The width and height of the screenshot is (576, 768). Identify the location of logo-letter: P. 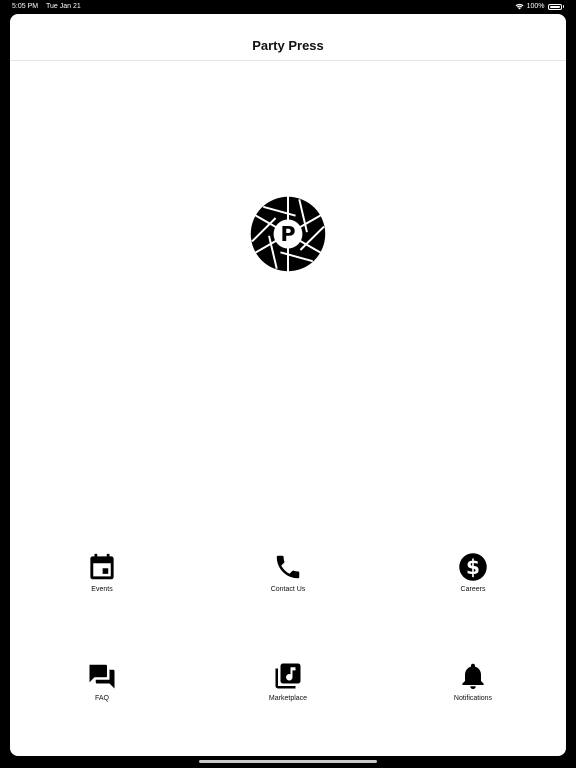
(287, 234).